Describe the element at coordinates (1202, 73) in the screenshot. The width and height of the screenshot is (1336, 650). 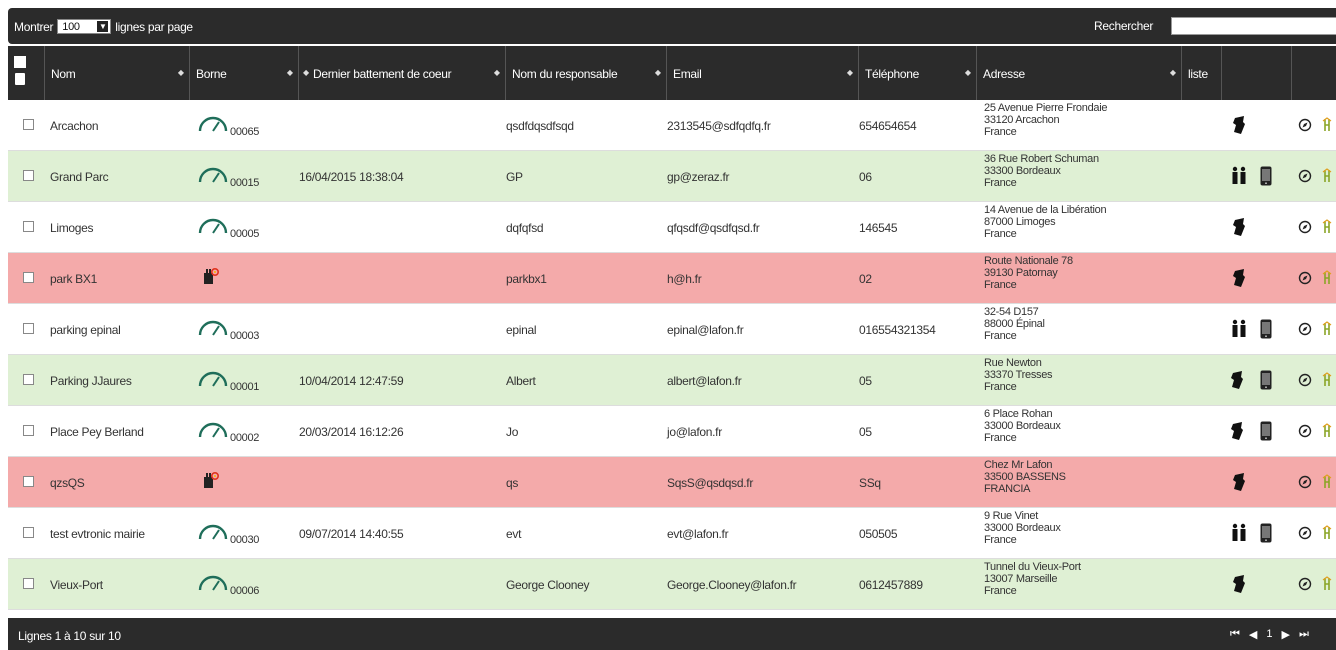
I see `column-header-liste: liste` at that location.